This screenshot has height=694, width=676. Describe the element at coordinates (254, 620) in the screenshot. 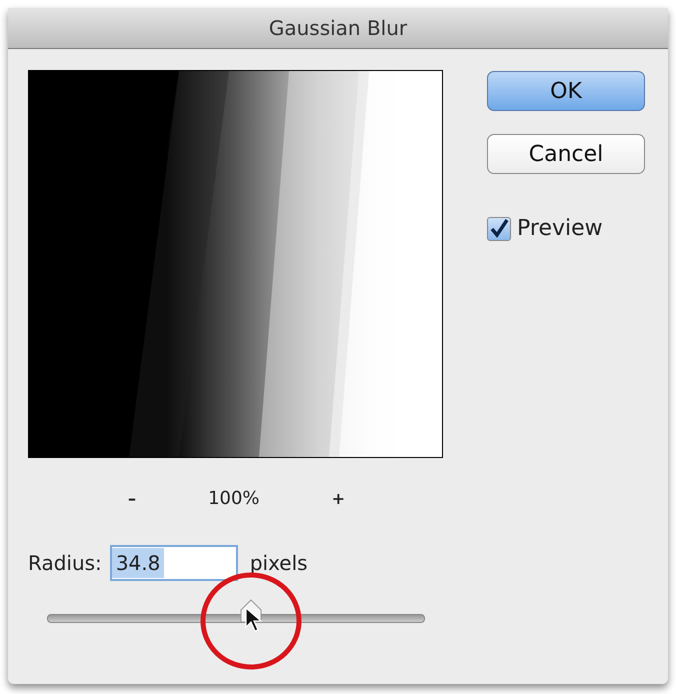

I see `mouse-pointer-icon` at that location.